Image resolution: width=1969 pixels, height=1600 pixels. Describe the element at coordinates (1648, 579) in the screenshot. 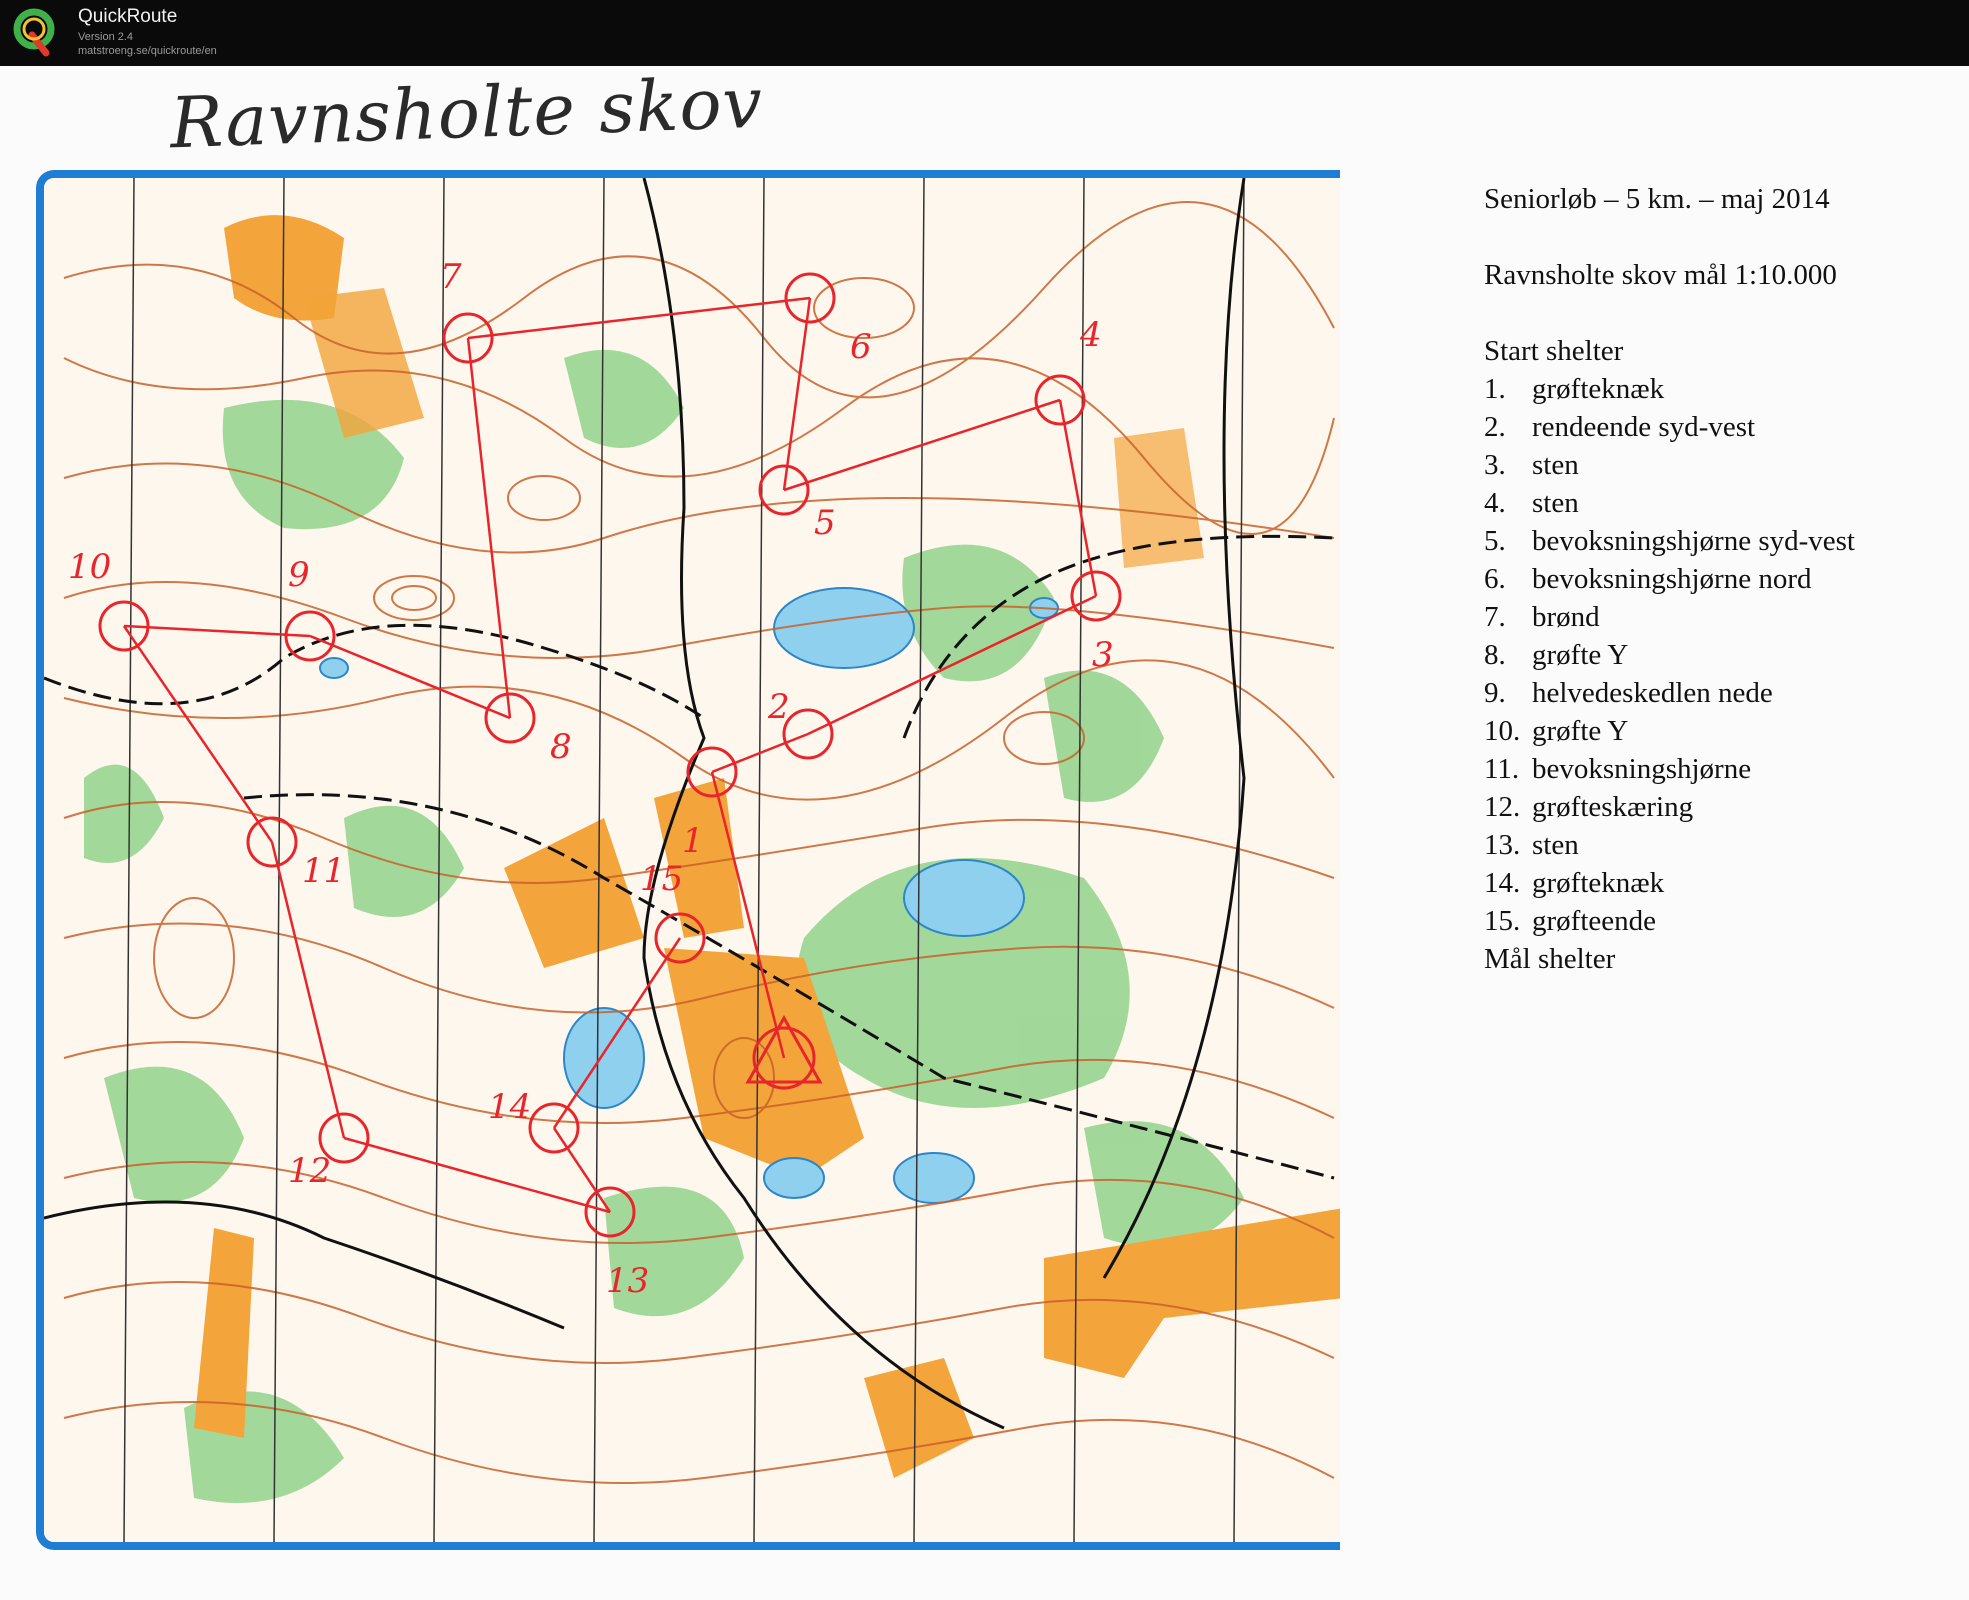

I see `control-description: 6. bevoksningshjørne nord` at that location.